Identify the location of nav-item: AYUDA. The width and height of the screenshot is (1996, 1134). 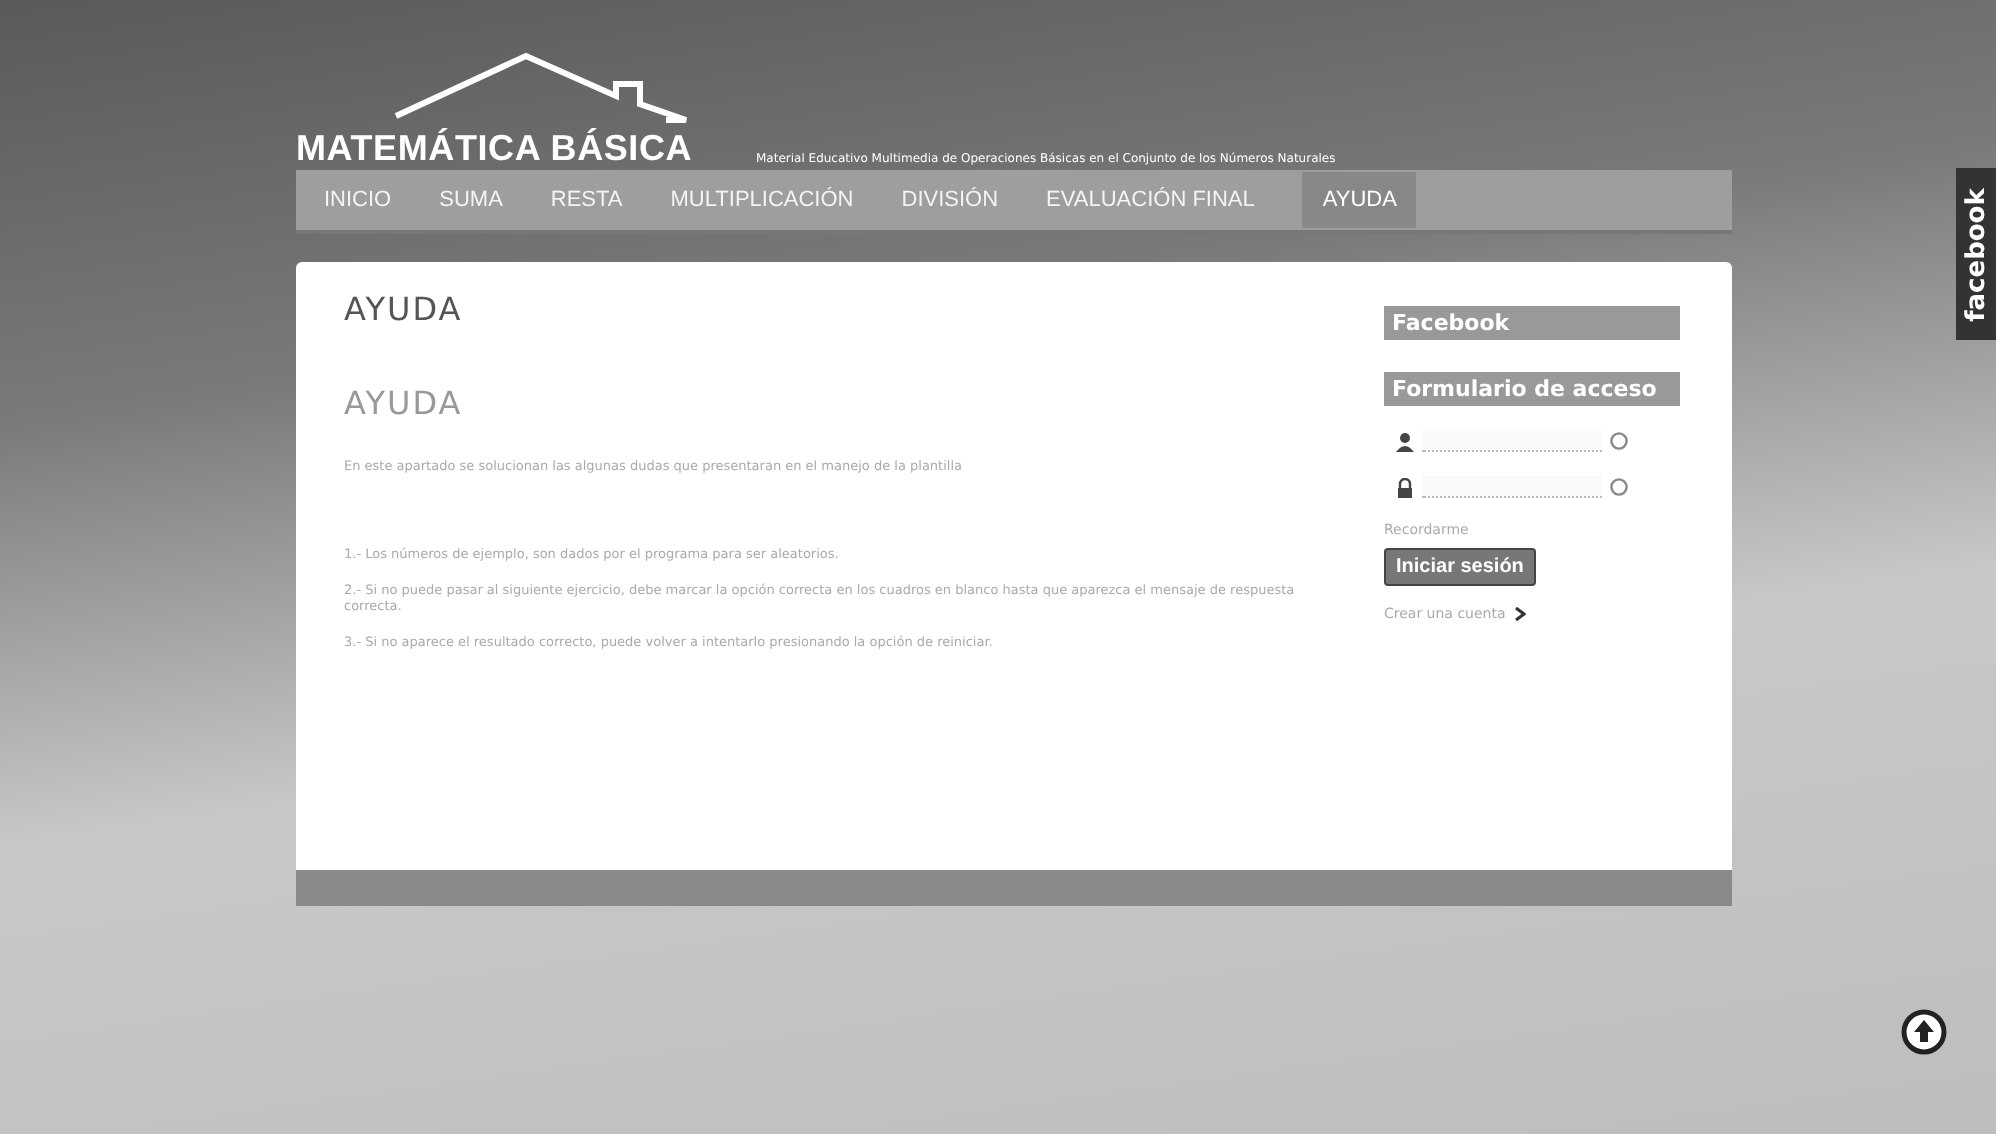
(1359, 200).